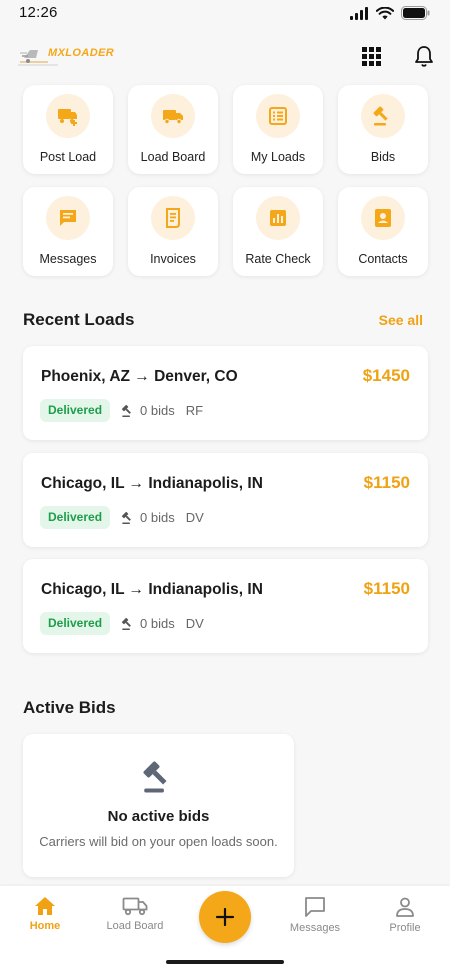  Describe the element at coordinates (225, 962) in the screenshot. I see `home-indicator` at that location.